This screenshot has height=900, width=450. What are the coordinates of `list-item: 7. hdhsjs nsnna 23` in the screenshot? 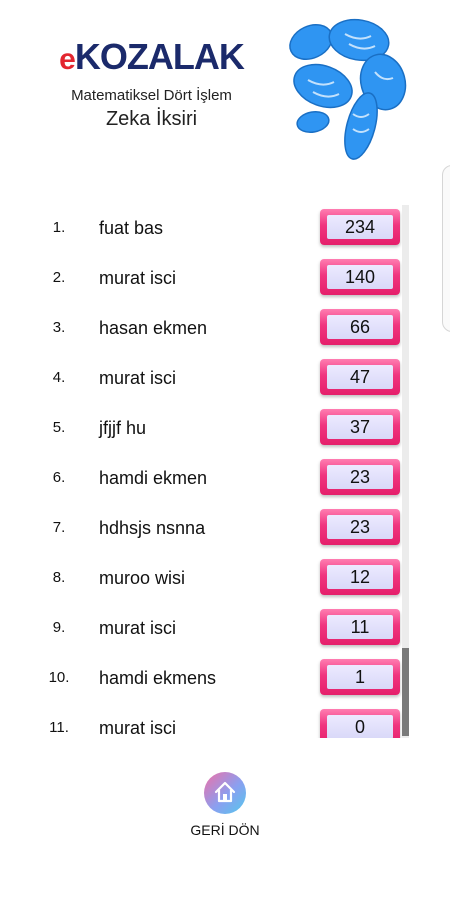 It's located at (221, 530).